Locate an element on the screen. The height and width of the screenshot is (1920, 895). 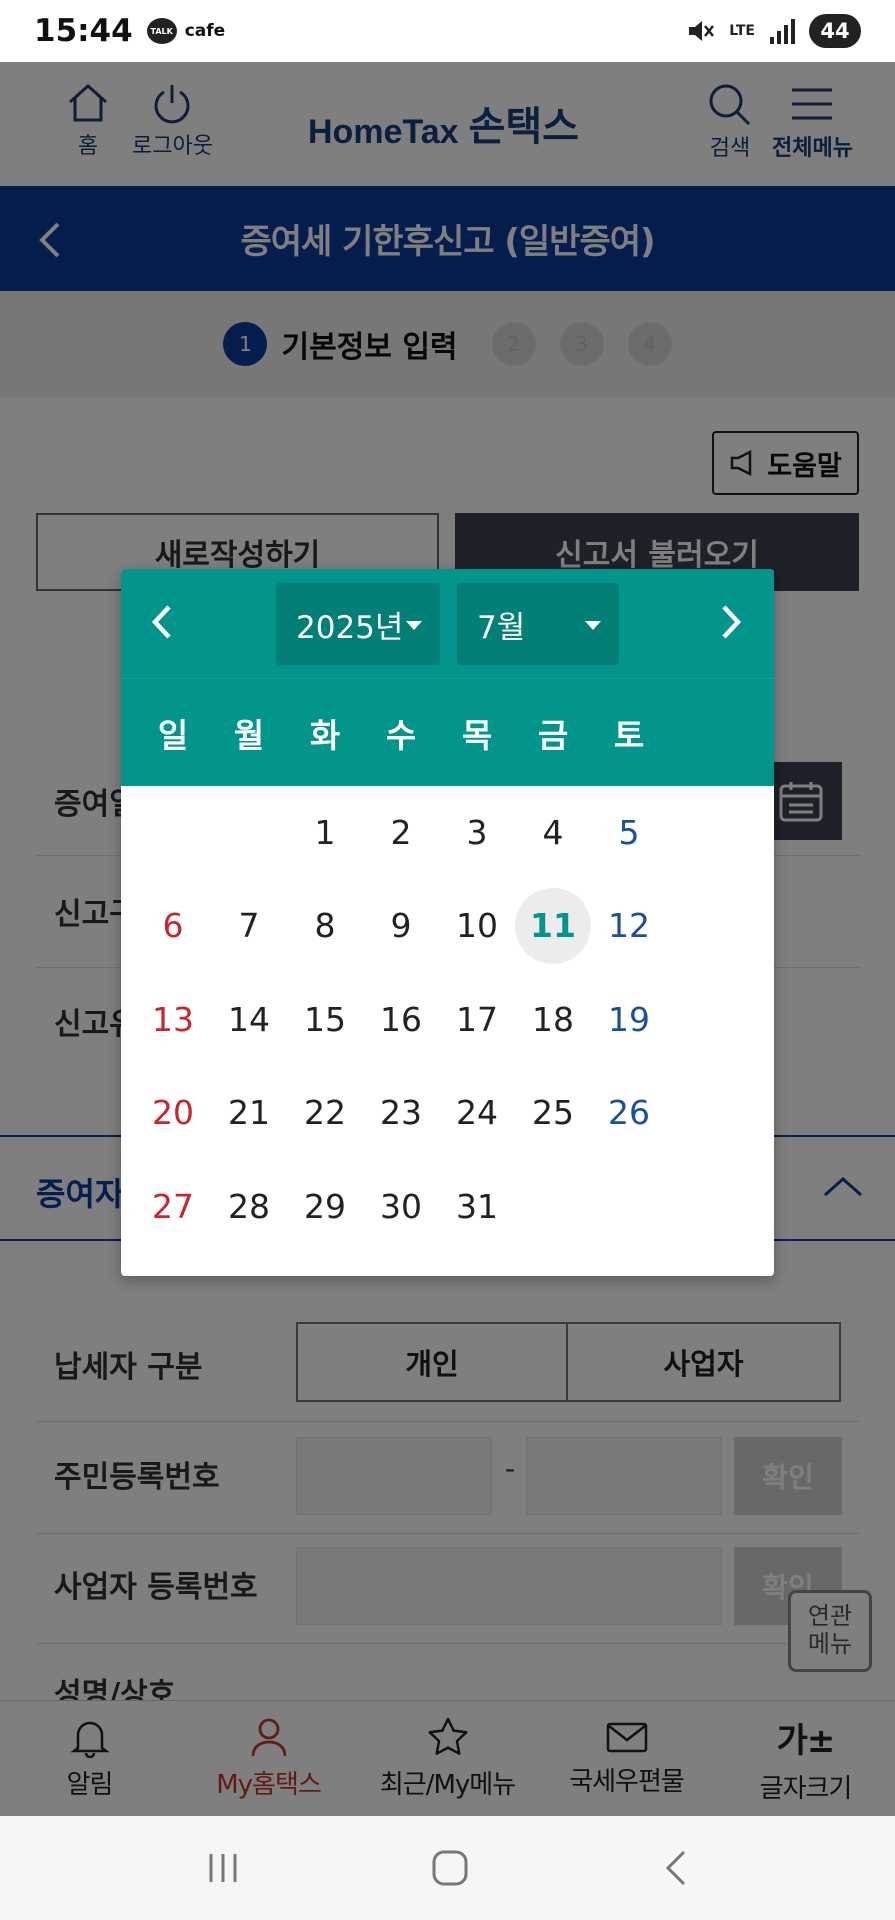
calendar-day-19: 19 is located at coordinates (629, 1020).